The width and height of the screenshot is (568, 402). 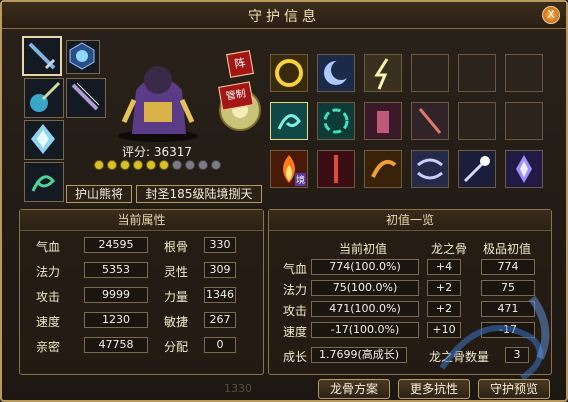 What do you see at coordinates (365, 309) in the screenshot?
I see `init-current-attack: 471(100.0%)` at bounding box center [365, 309].